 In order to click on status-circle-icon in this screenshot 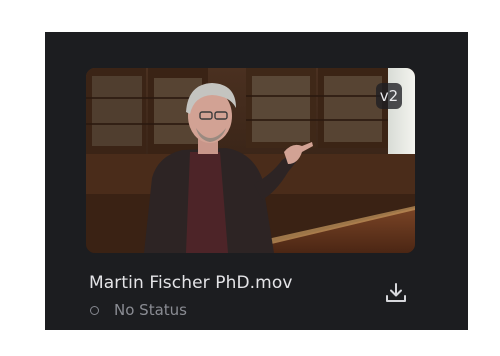, I will do `click(94, 310)`.